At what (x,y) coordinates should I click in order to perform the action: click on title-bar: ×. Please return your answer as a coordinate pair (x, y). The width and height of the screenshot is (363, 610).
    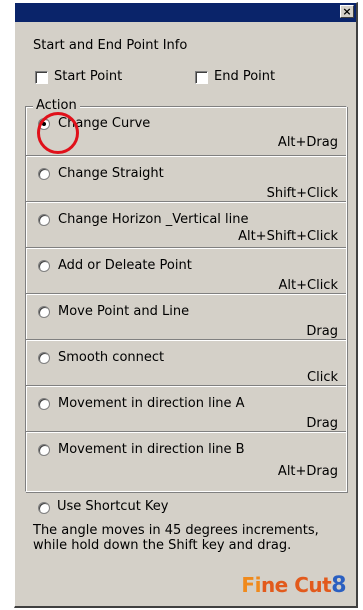
    Looking at the image, I should click on (185, 12).